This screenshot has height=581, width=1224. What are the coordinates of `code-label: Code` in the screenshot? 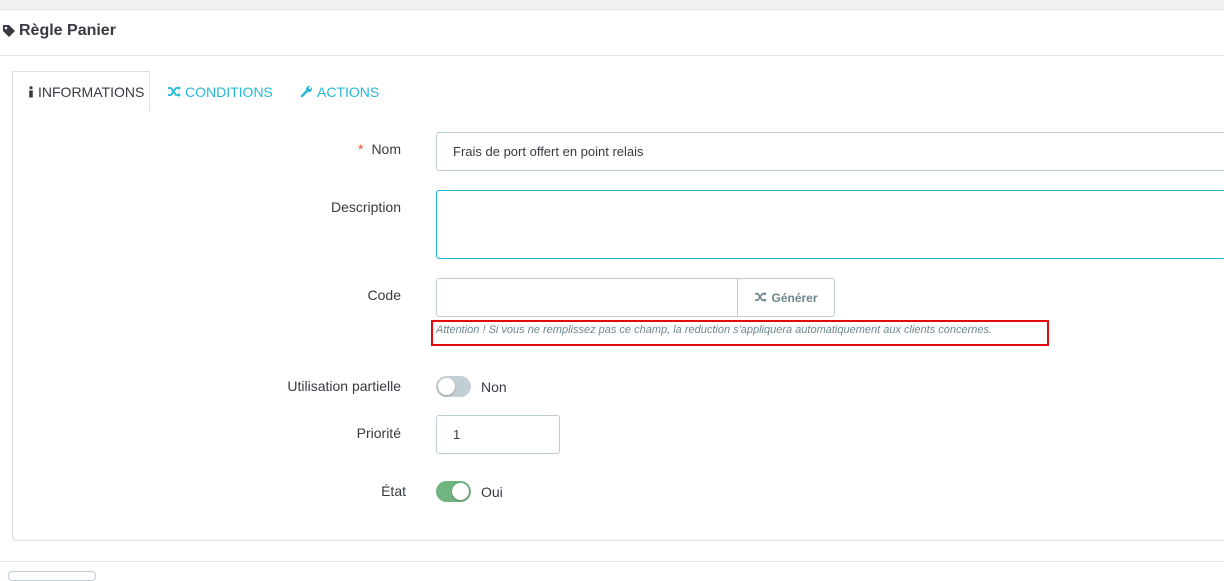 It's located at (384, 295).